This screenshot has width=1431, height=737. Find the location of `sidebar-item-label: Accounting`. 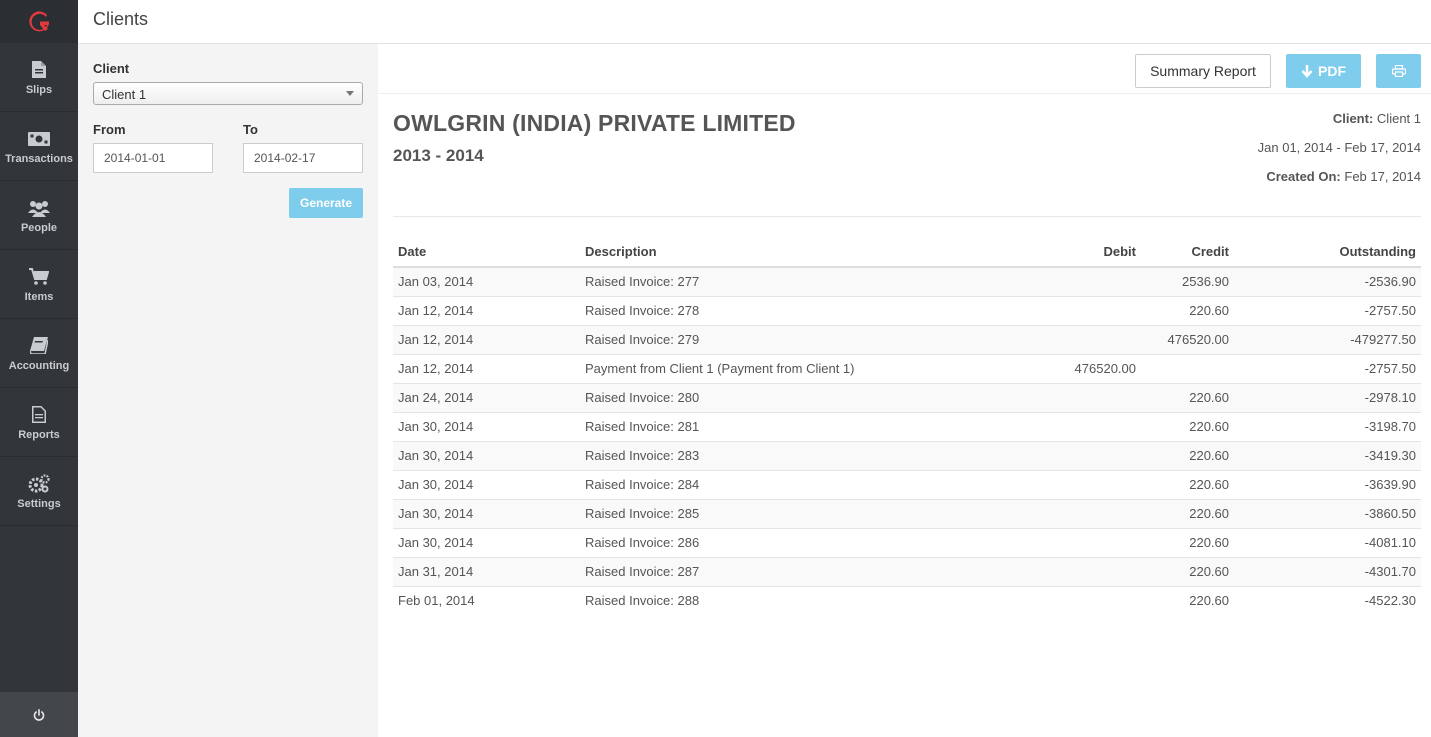

sidebar-item-label: Accounting is located at coordinates (39, 365).